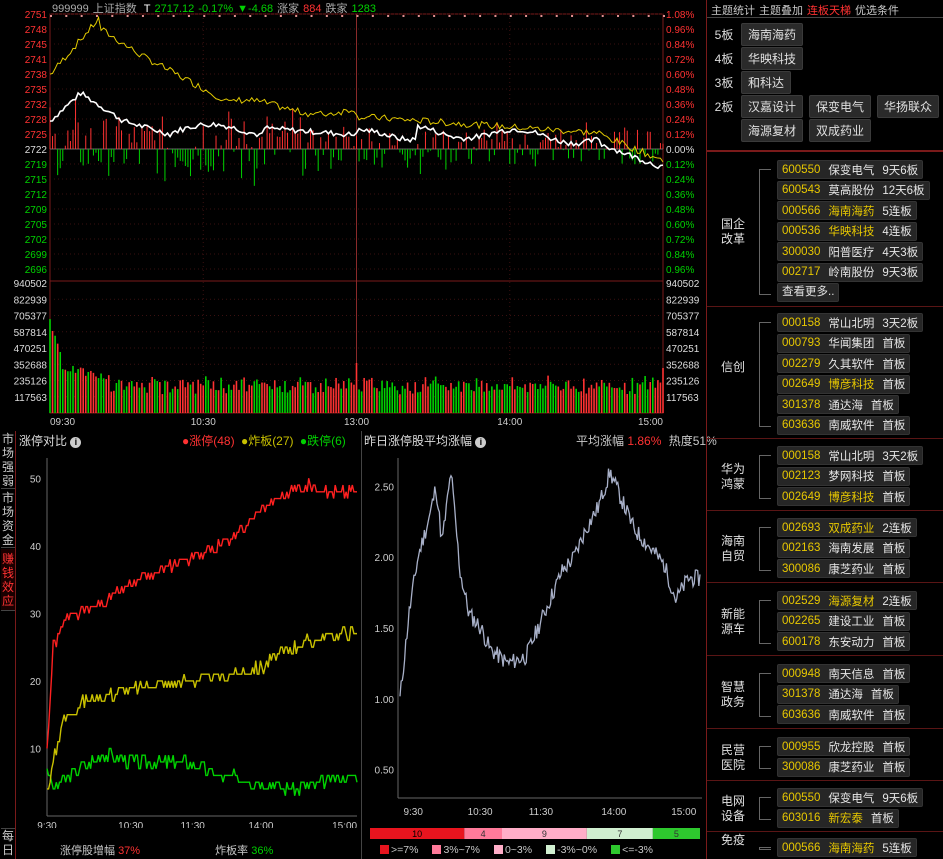 This screenshot has width=943, height=859. I want to click on ladder-stock-chip: 华扬联众, so click(908, 106).